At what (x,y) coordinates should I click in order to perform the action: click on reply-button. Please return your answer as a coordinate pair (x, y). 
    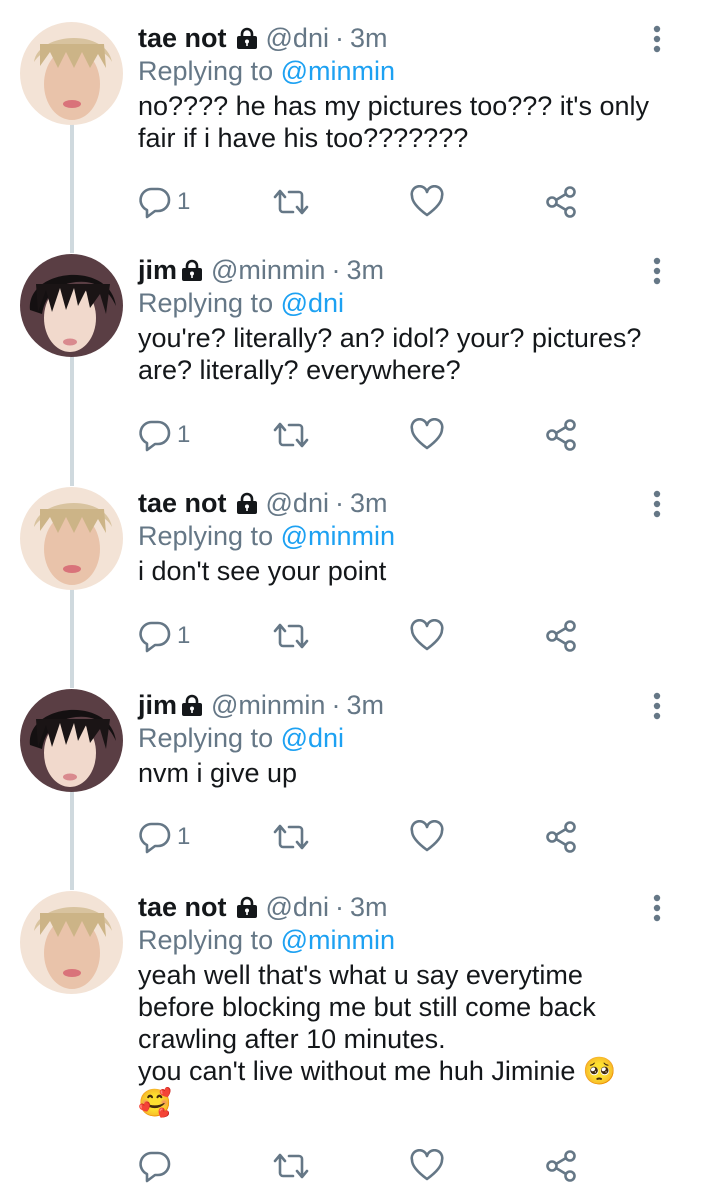
    Looking at the image, I should click on (157, 1166).